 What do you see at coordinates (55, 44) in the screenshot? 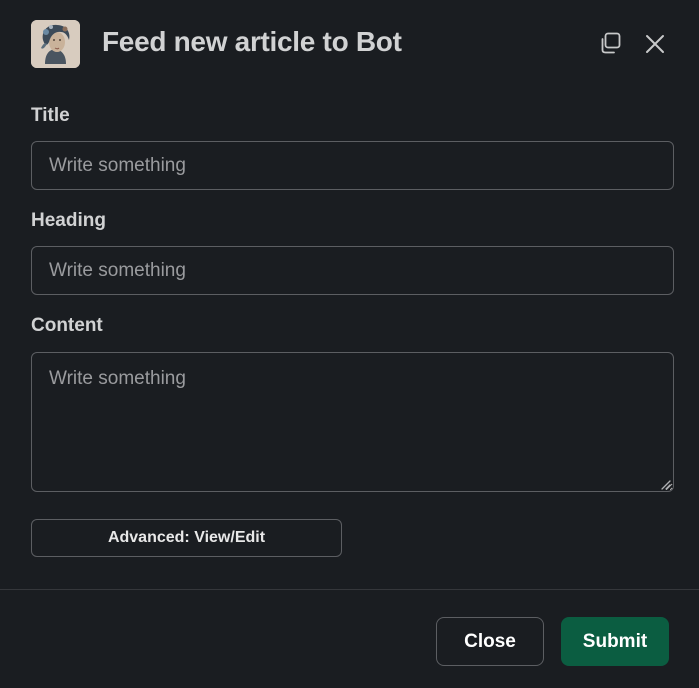
I see `ai-face-avatar-icon` at bounding box center [55, 44].